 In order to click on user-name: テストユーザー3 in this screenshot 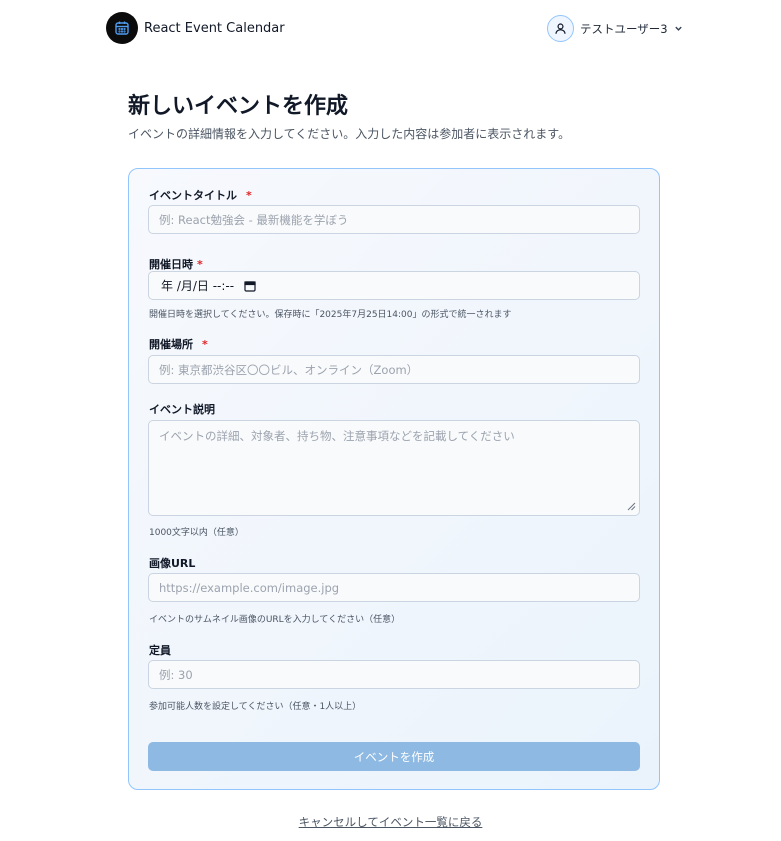, I will do `click(624, 28)`.